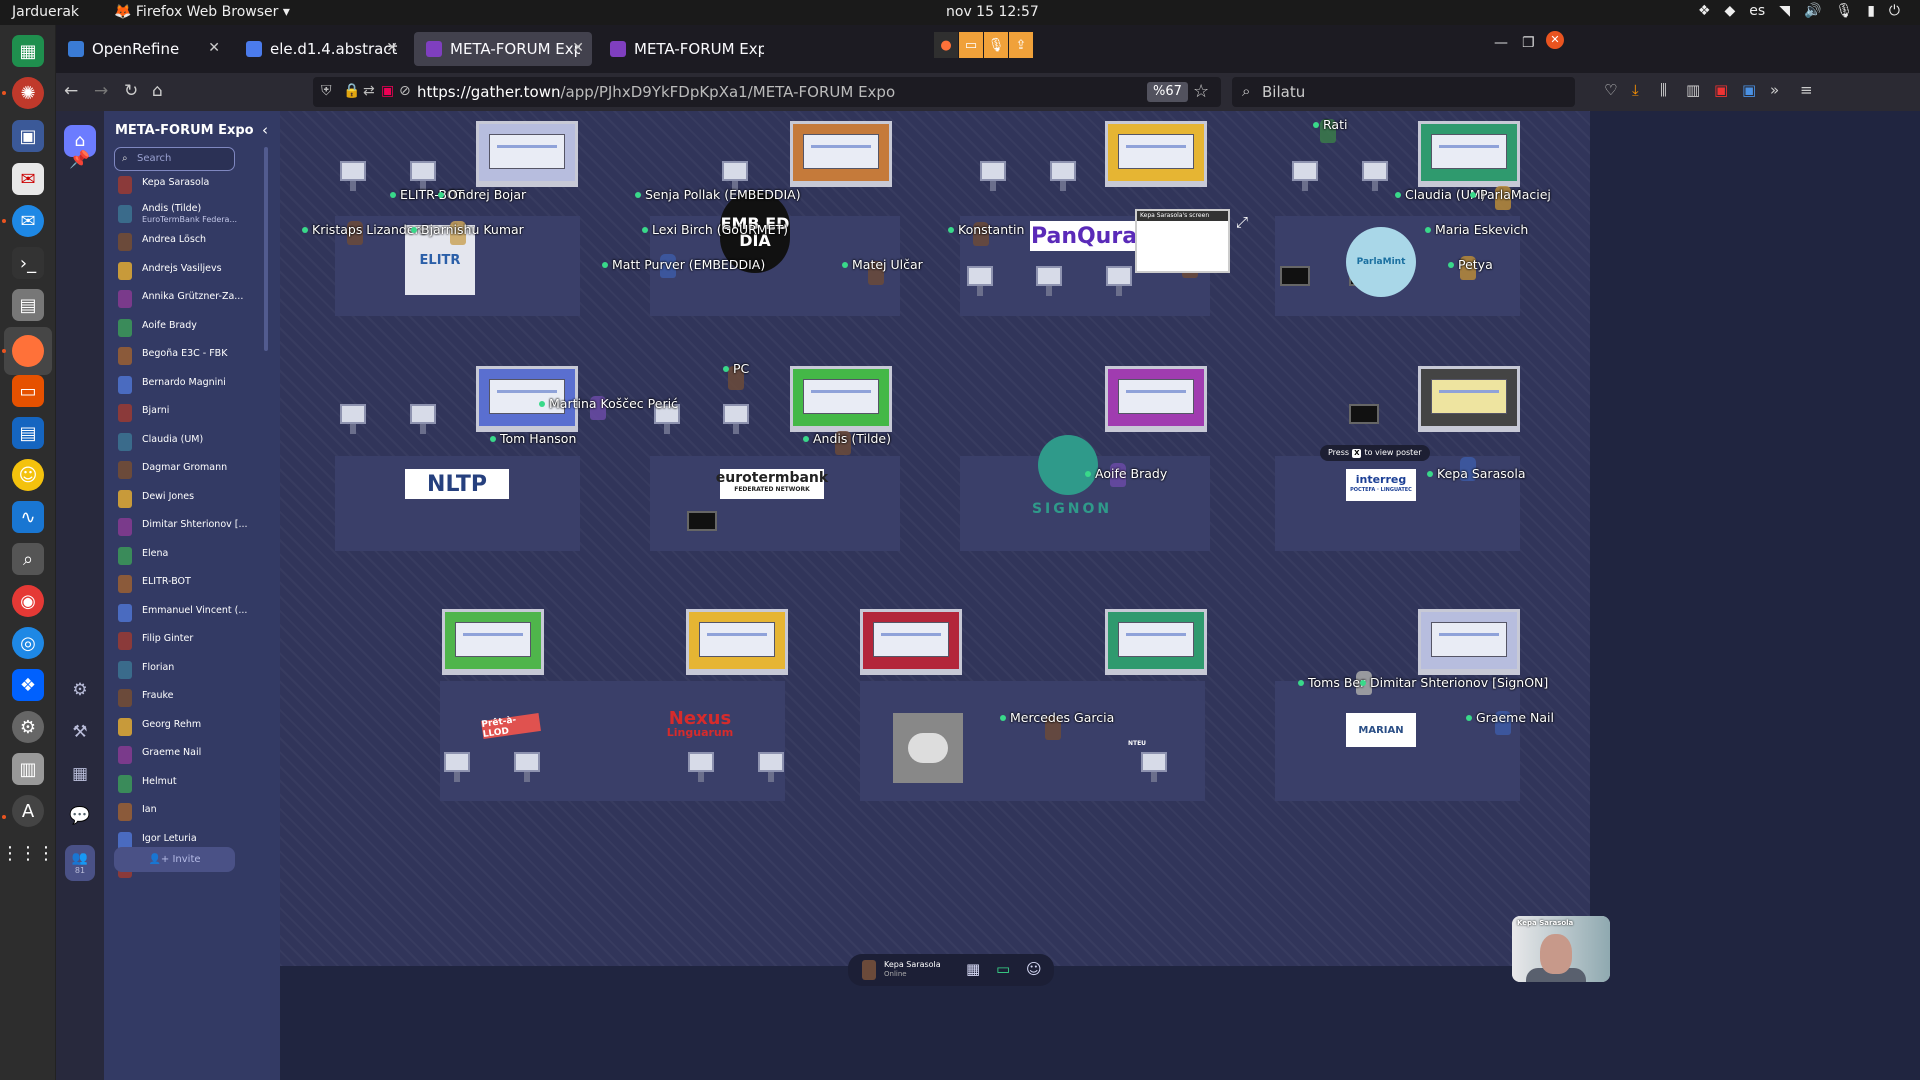  Describe the element at coordinates (1381, 485) in the screenshot. I see `interreg-logo: interreg POCTEFA · LINGUATEC` at that location.